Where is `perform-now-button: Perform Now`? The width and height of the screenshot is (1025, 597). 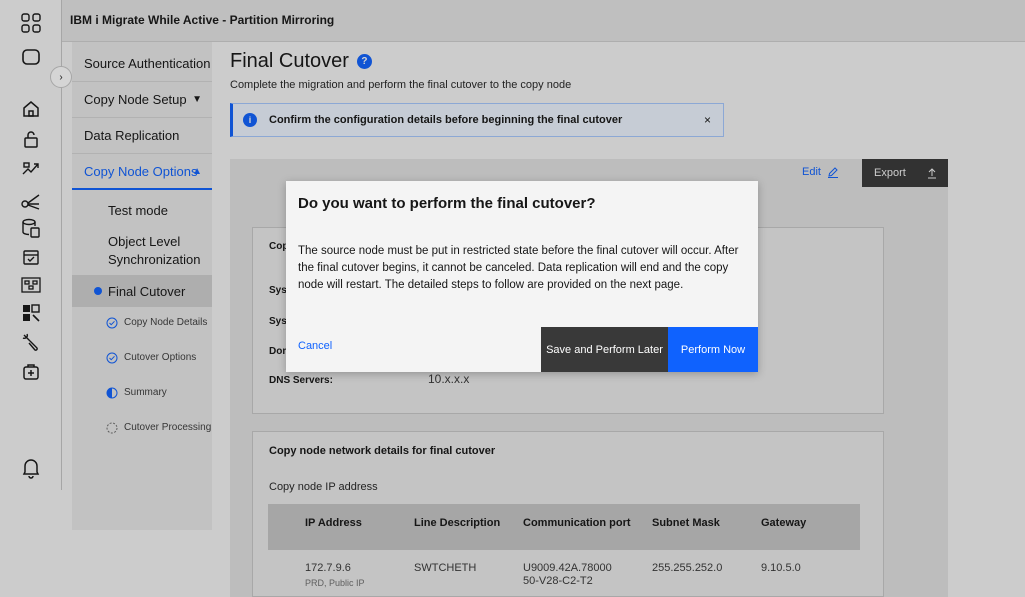
perform-now-button: Perform Now is located at coordinates (713, 349).